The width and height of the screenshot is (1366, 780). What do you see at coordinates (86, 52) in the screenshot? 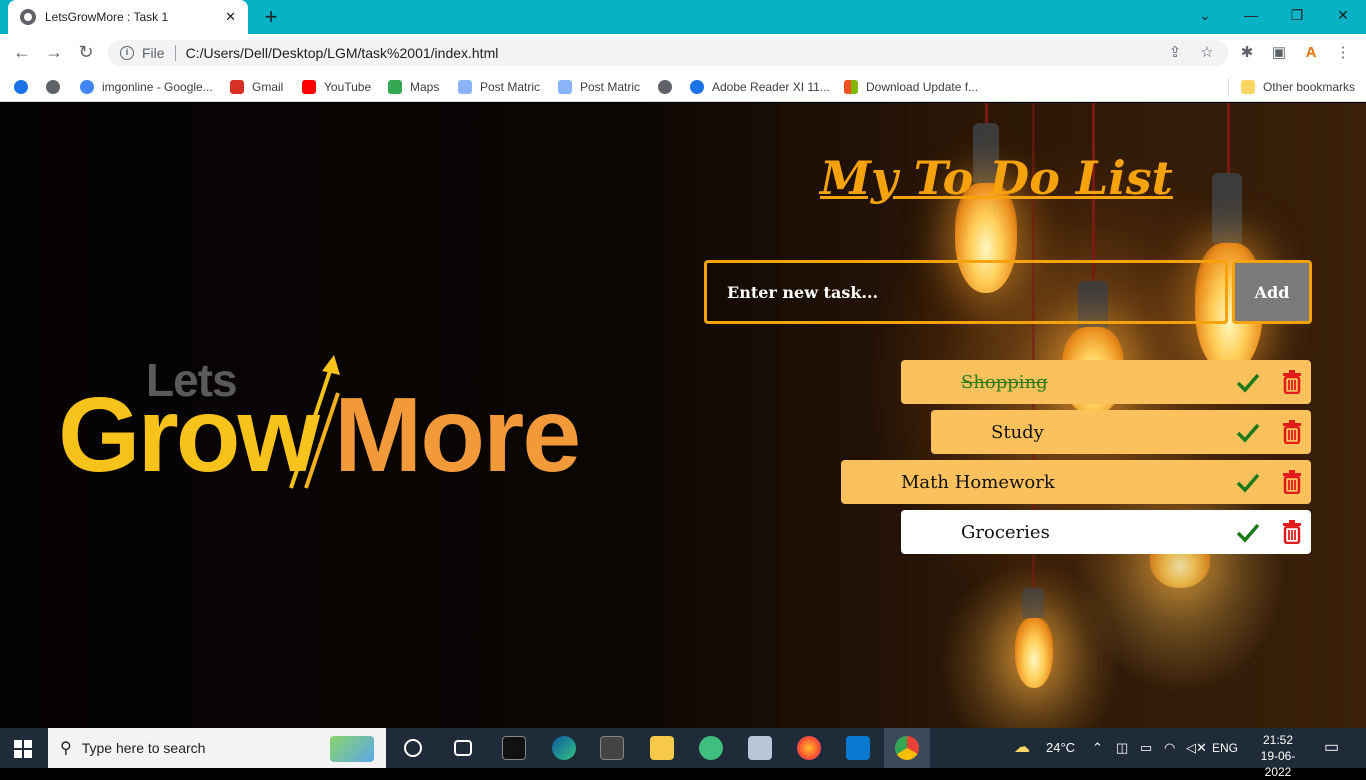
I see `reload-icon: ↻` at bounding box center [86, 52].